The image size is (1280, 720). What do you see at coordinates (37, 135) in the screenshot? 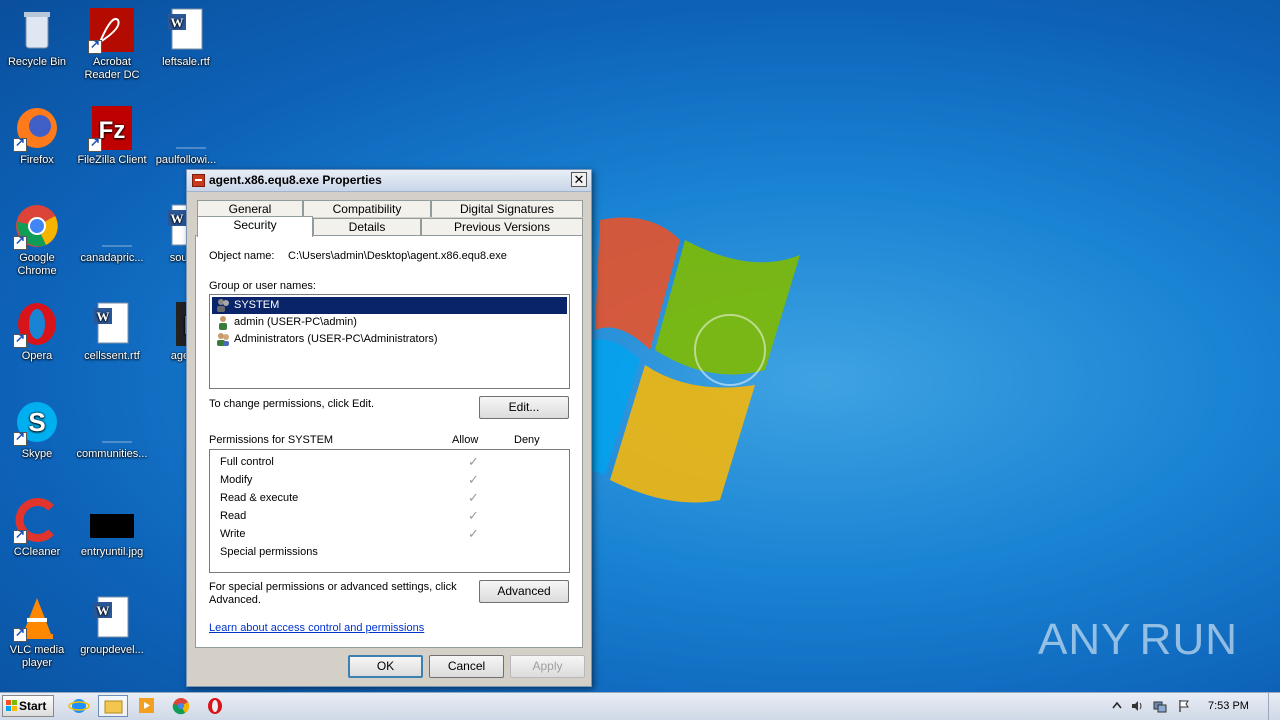
I see `desktop-icon-firefox: Firefox` at bounding box center [37, 135].